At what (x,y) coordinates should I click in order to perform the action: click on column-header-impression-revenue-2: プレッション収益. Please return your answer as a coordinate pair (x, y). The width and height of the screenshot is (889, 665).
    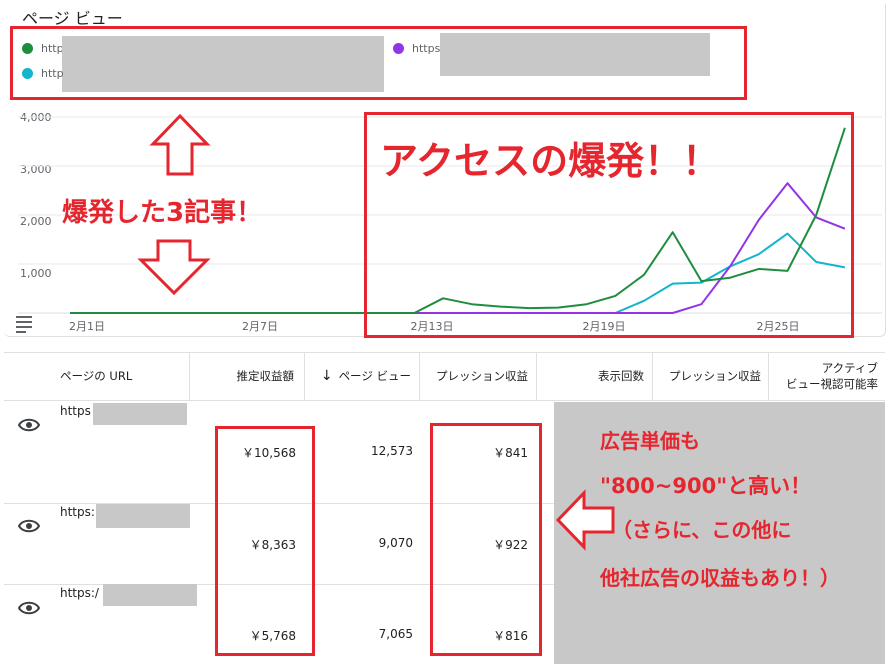
    Looking at the image, I should click on (709, 376).